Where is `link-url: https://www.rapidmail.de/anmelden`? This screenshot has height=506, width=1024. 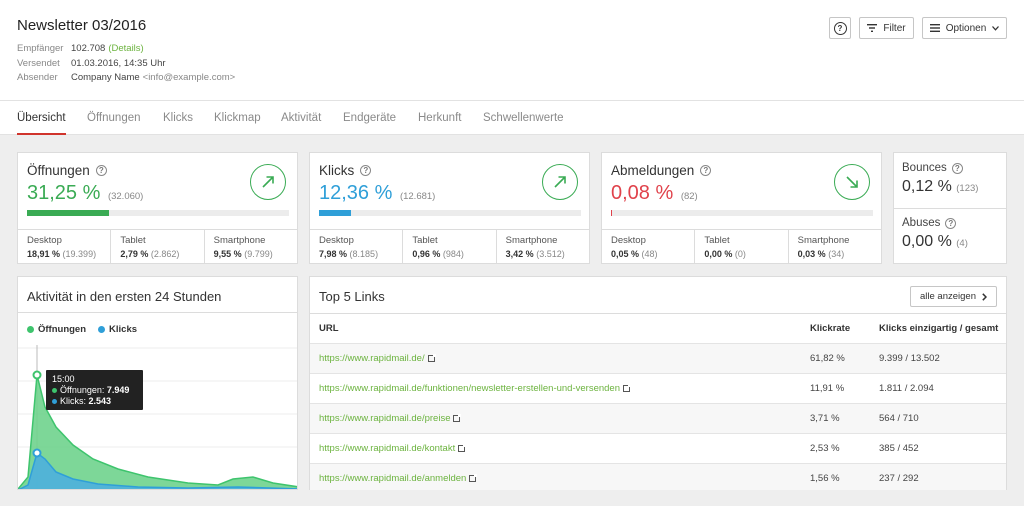
link-url: https://www.rapidmail.de/anmelden is located at coordinates (398, 478).